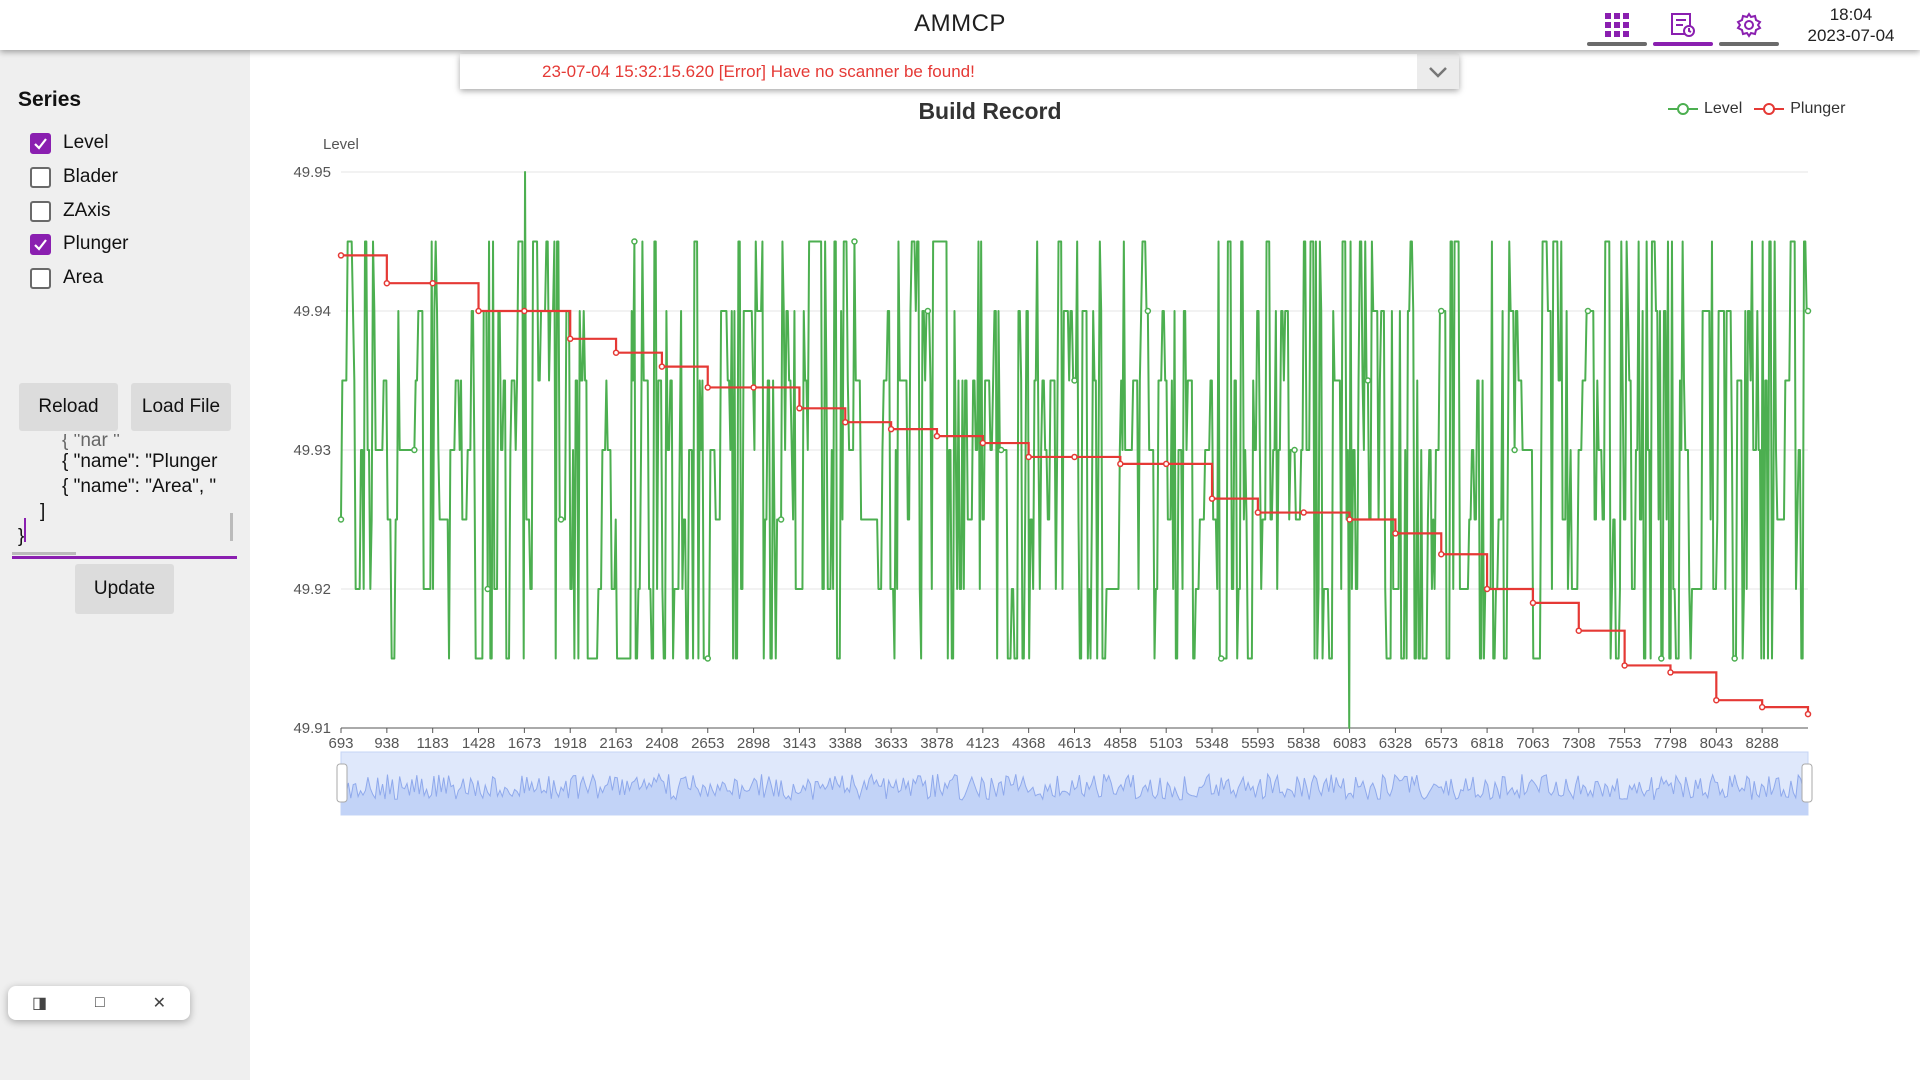  Describe the element at coordinates (312, 172) in the screenshot. I see `y-tick-label: 49.95` at that location.